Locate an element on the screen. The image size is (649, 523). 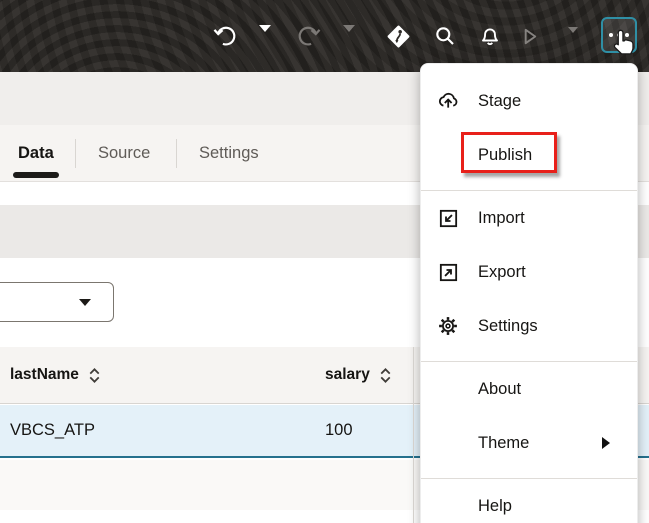
undo-icon is located at coordinates (225, 37).